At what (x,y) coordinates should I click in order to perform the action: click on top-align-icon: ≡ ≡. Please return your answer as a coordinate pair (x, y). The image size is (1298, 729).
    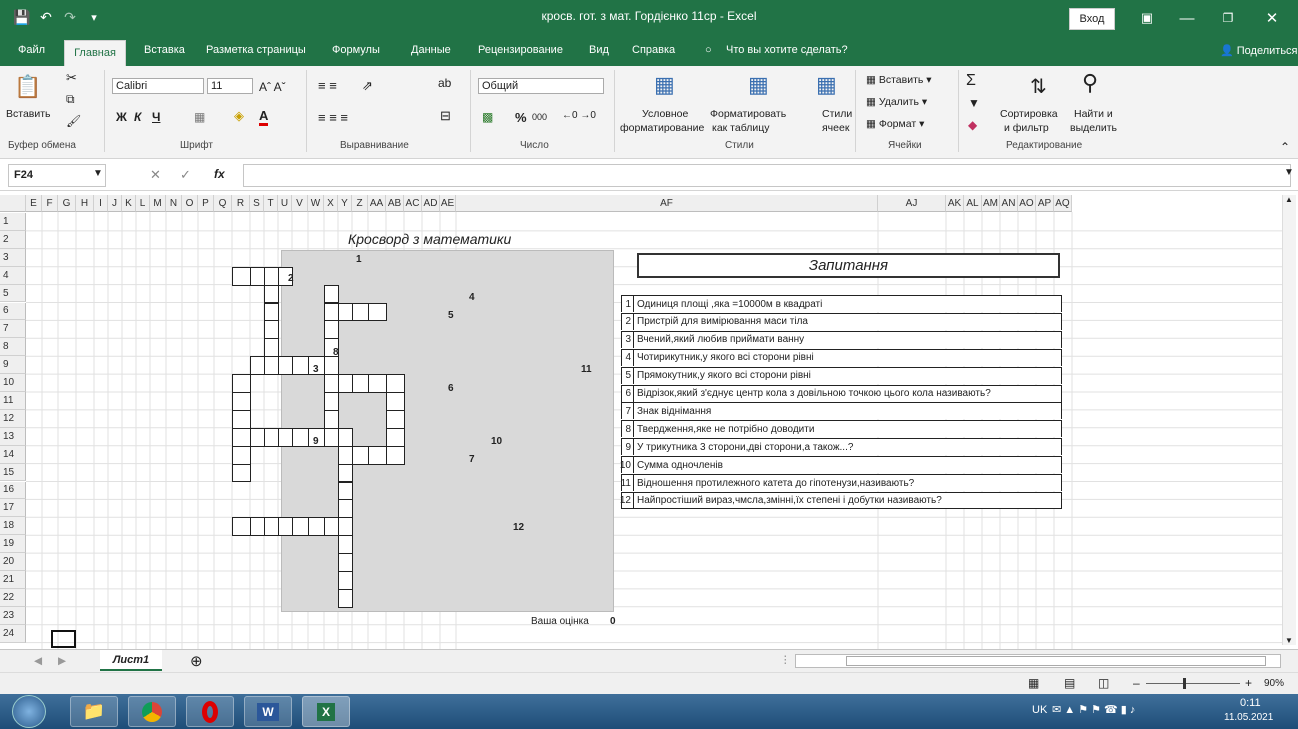
    Looking at the image, I should click on (327, 85).